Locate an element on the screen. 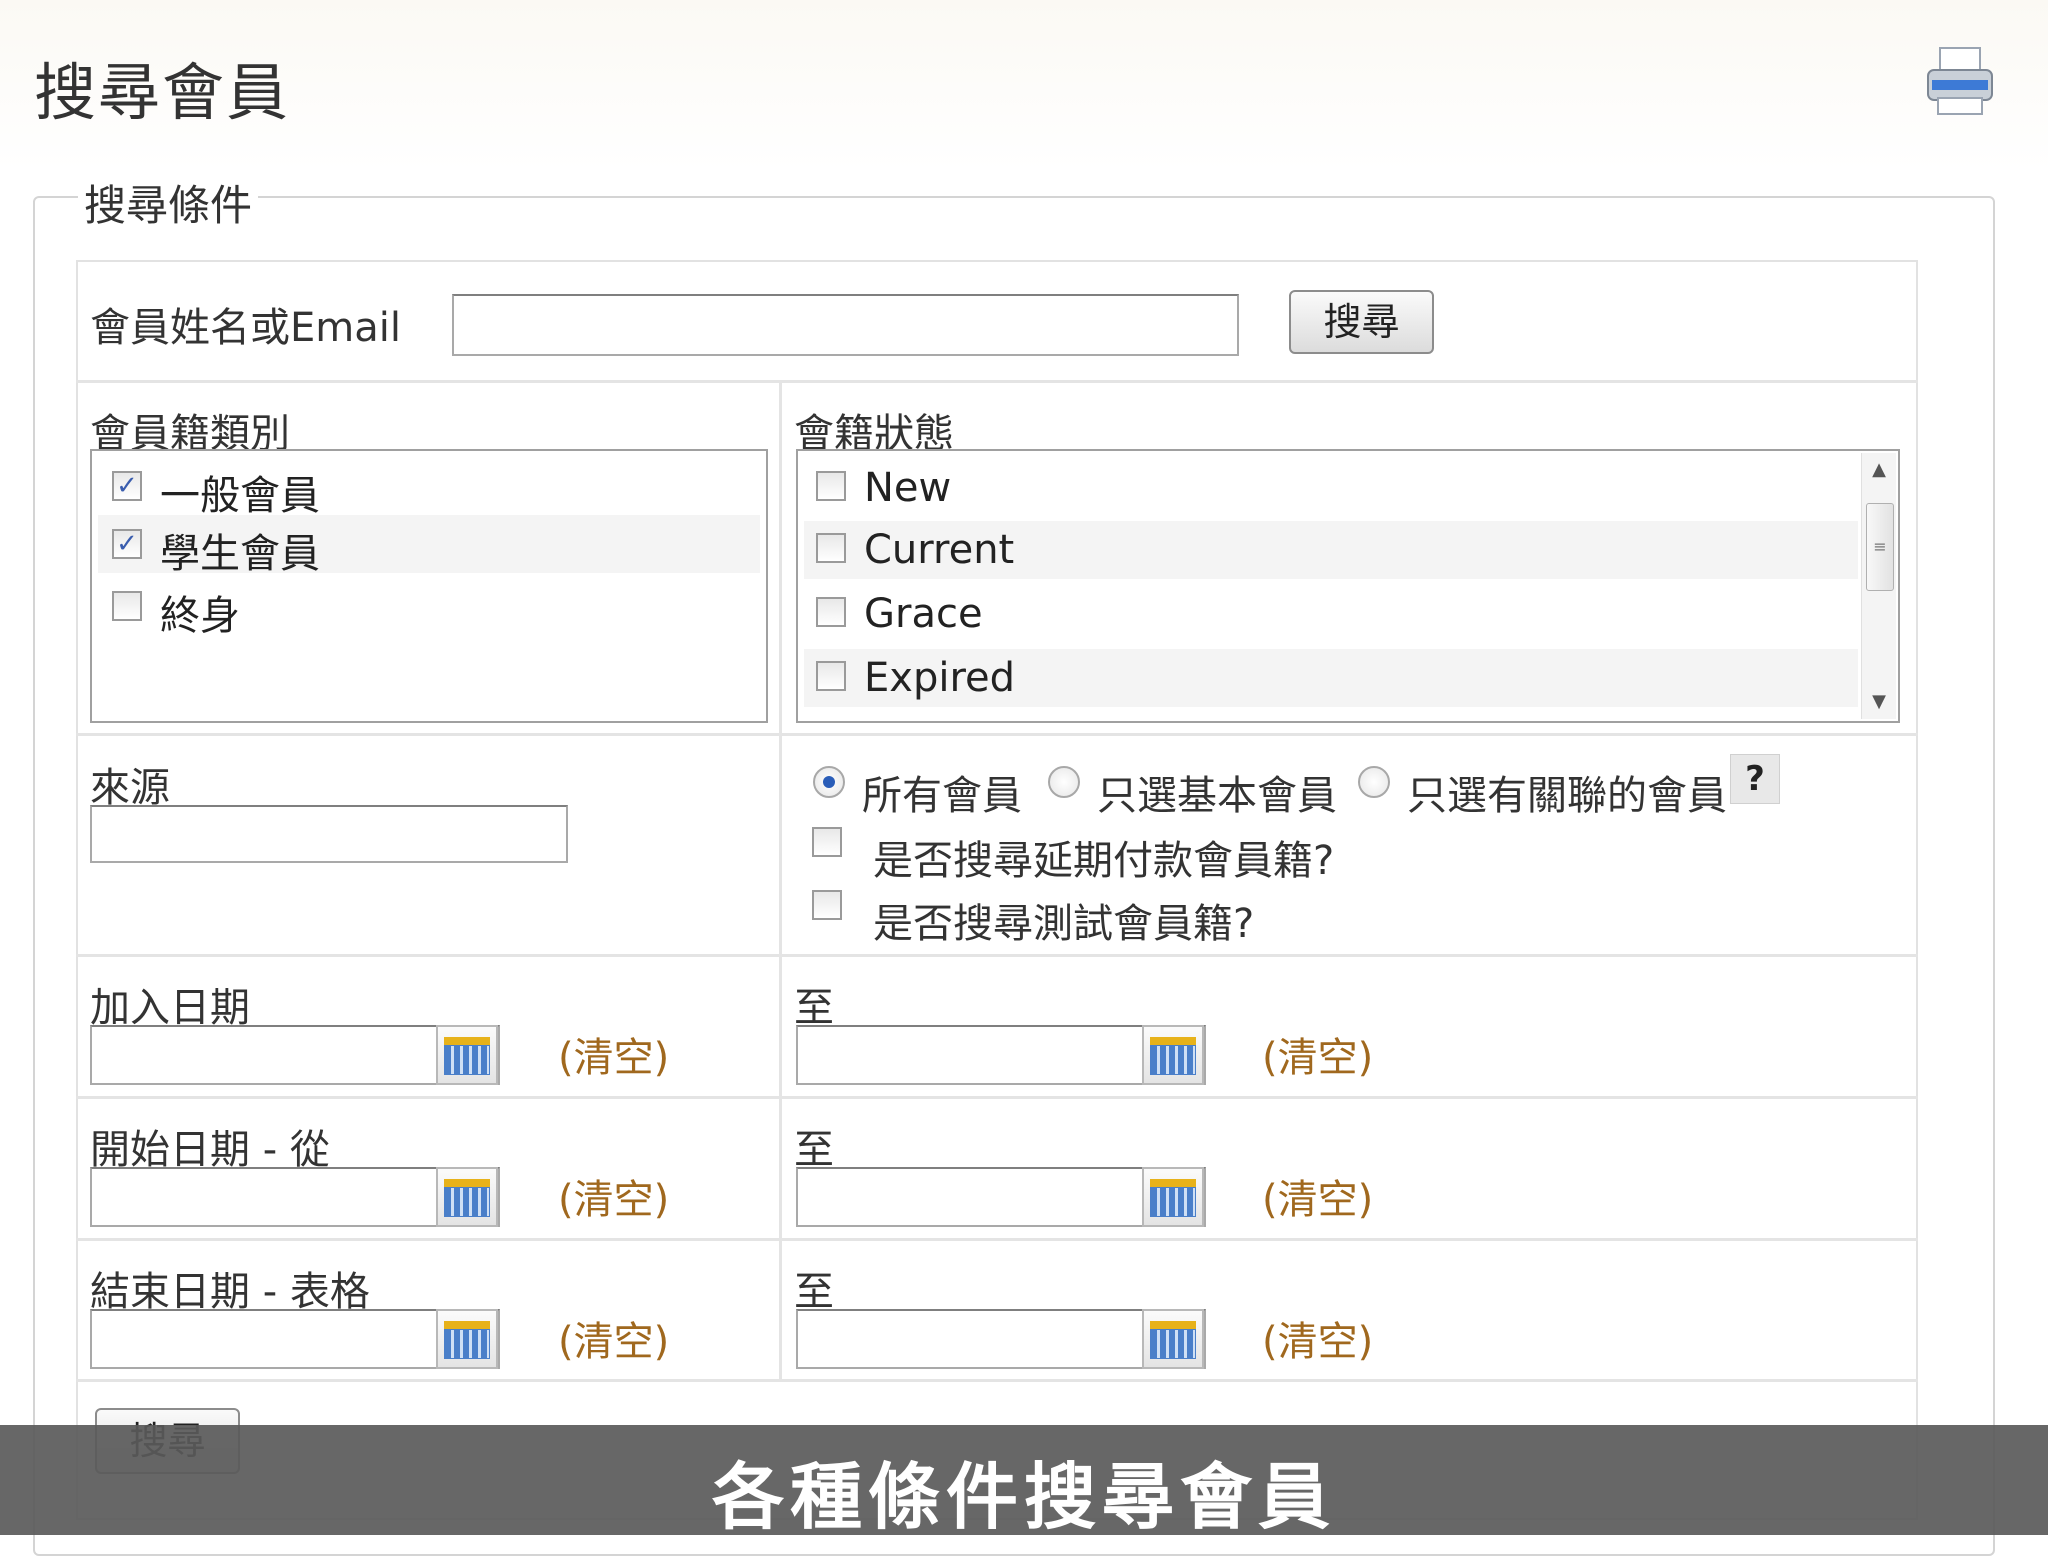 The image size is (2048, 1556). option-label: New is located at coordinates (908, 488).